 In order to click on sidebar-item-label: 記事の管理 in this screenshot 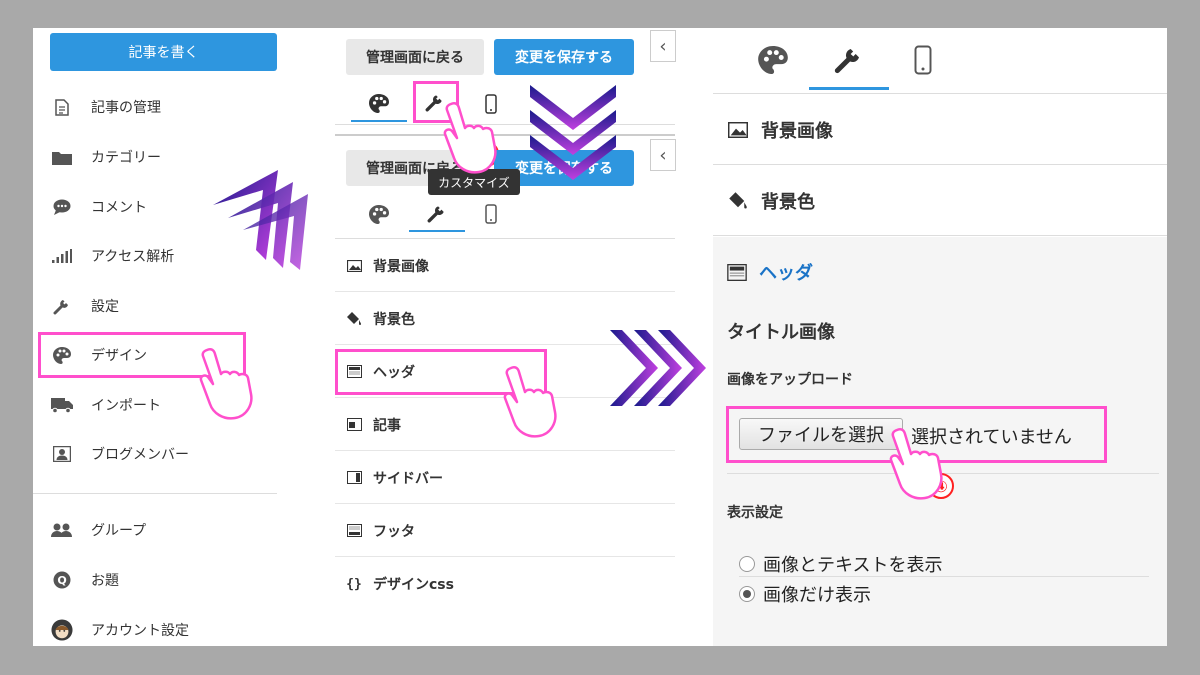, I will do `click(126, 108)`.